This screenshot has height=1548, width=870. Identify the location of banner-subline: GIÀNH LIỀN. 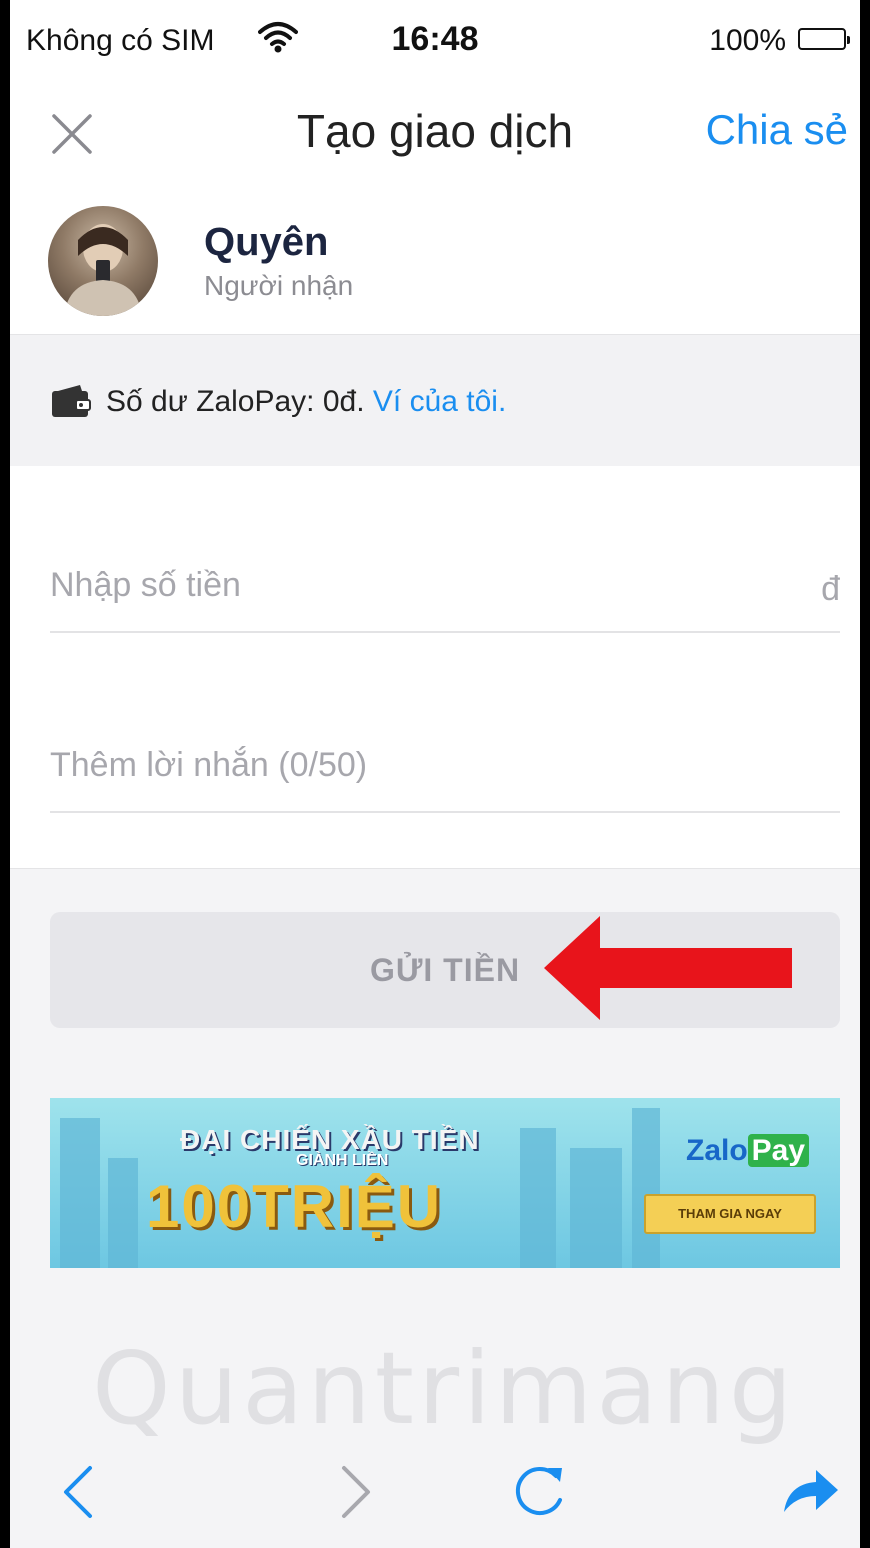
(342, 1160).